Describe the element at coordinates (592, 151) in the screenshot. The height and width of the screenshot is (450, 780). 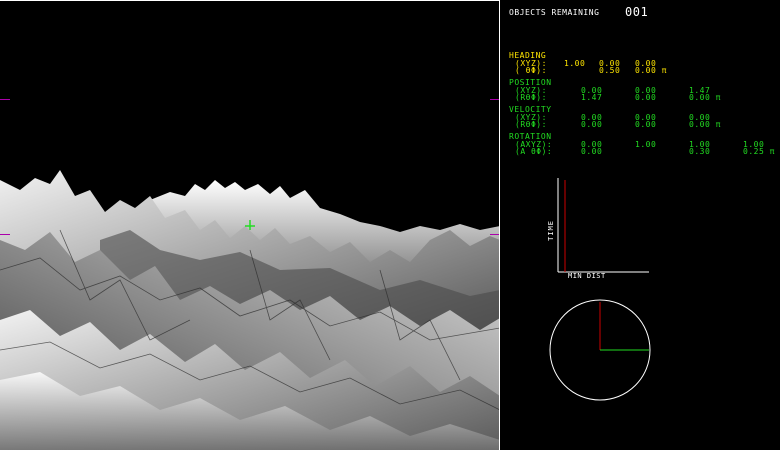
I see `rotation-angle: 0.00` at that location.